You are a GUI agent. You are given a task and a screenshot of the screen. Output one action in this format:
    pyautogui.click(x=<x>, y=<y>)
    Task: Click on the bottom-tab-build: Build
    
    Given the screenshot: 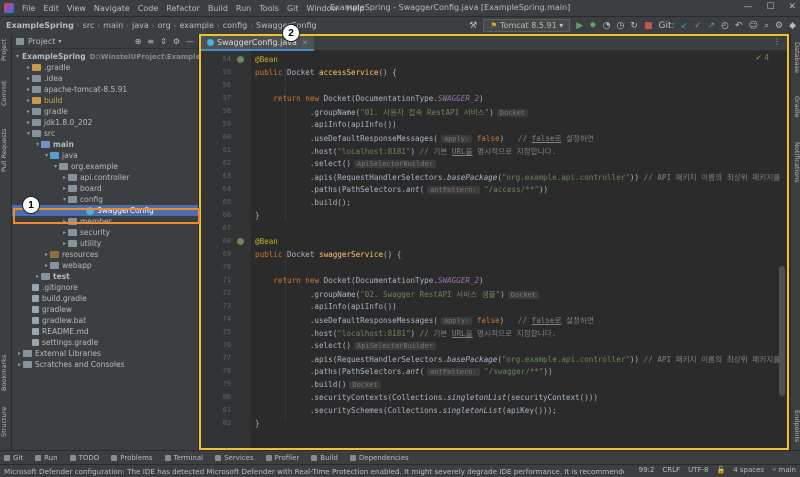 What is the action you would take?
    pyautogui.click(x=326, y=458)
    